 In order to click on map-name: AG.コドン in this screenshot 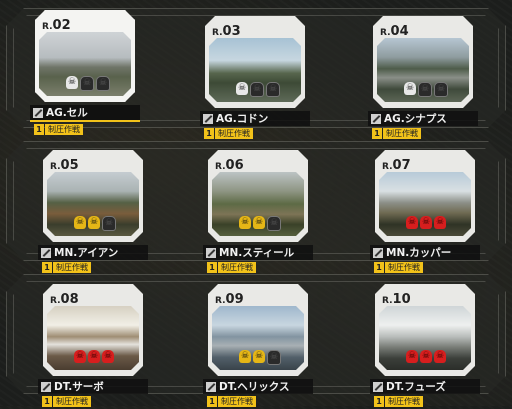, I will do `click(242, 119)`.